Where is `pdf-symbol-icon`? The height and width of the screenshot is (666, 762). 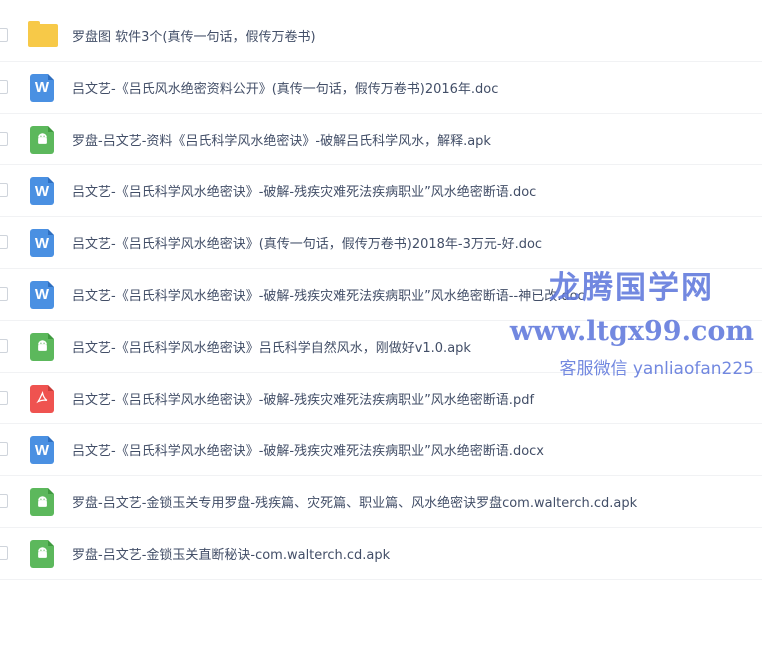
pdf-symbol-icon is located at coordinates (41, 397).